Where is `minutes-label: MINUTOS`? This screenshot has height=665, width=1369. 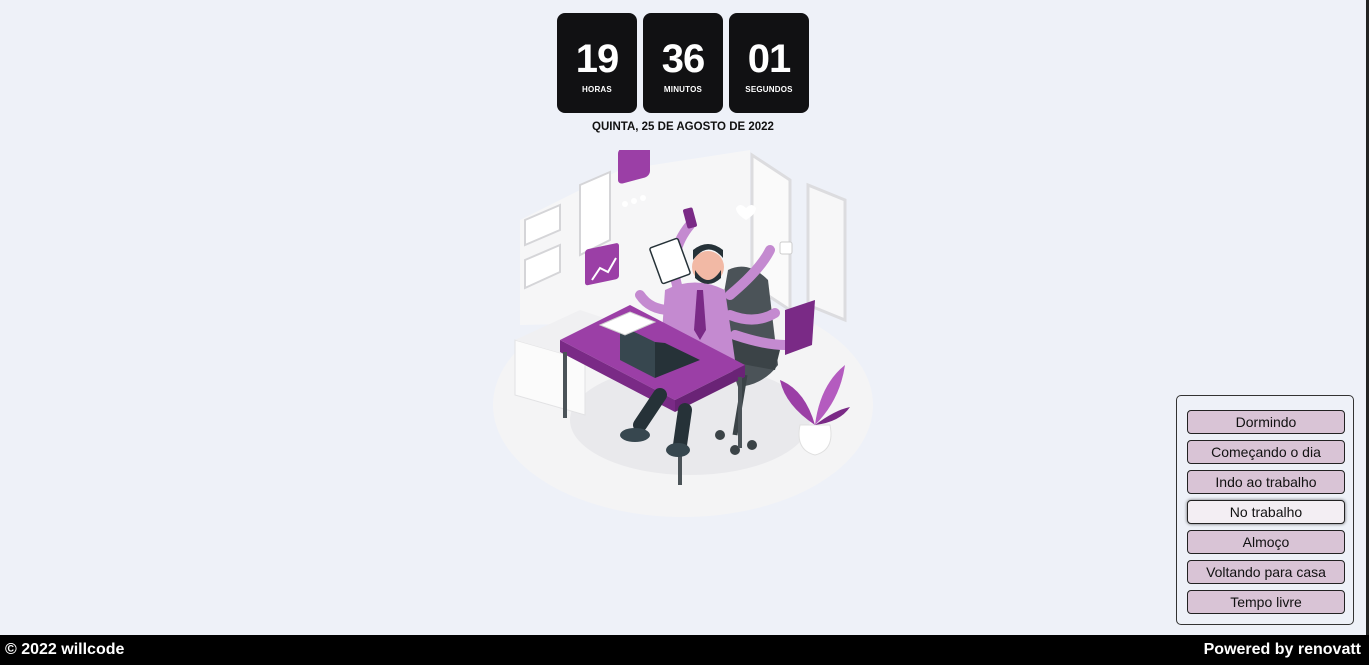
minutes-label: MINUTOS is located at coordinates (683, 89).